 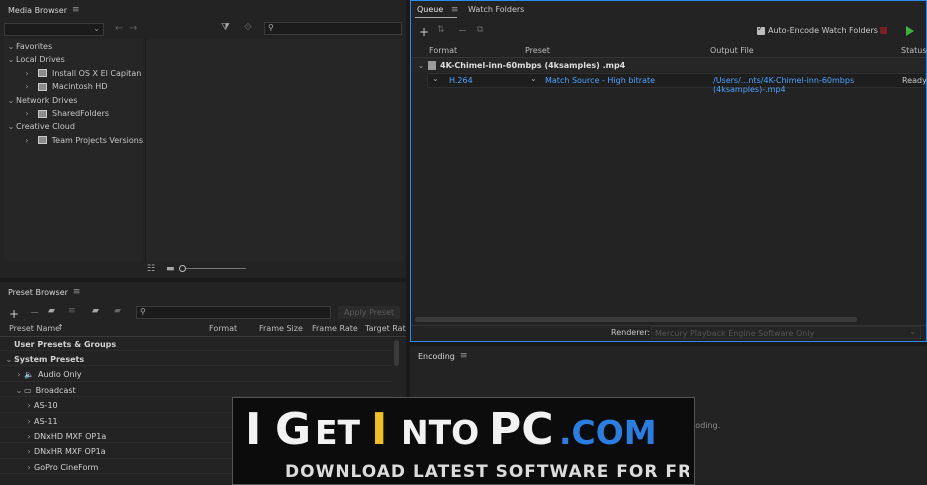 What do you see at coordinates (46, 406) in the screenshot?
I see `preset-tree-label: AS-10` at bounding box center [46, 406].